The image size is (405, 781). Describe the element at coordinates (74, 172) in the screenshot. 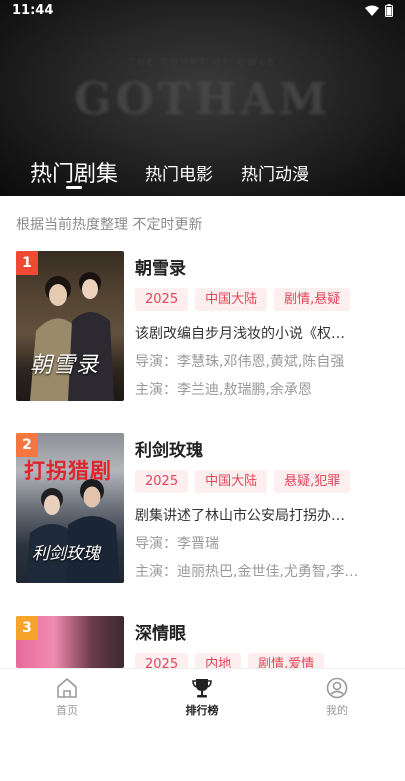

I see `tab-hot-series: 热门剧集` at that location.